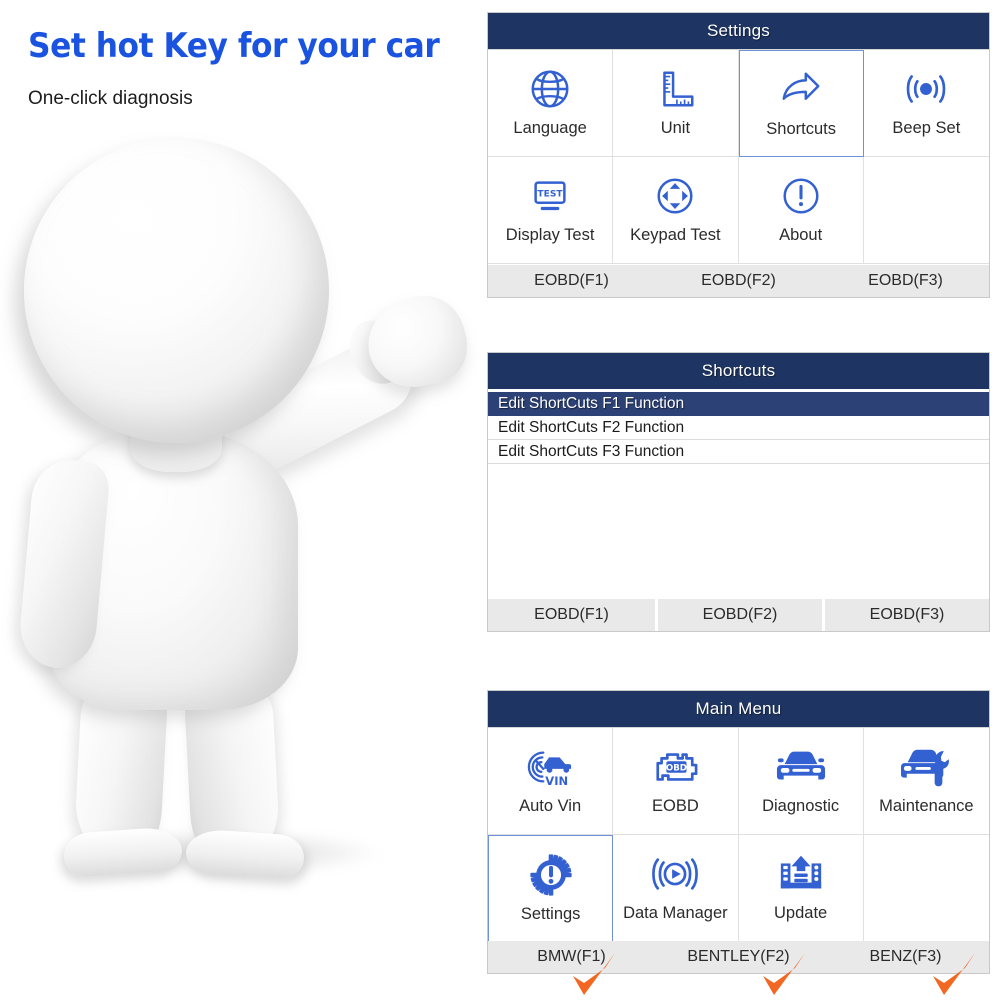 The height and width of the screenshot is (1000, 1000). Describe the element at coordinates (926, 89) in the screenshot. I see `beep-wave-icon` at that location.